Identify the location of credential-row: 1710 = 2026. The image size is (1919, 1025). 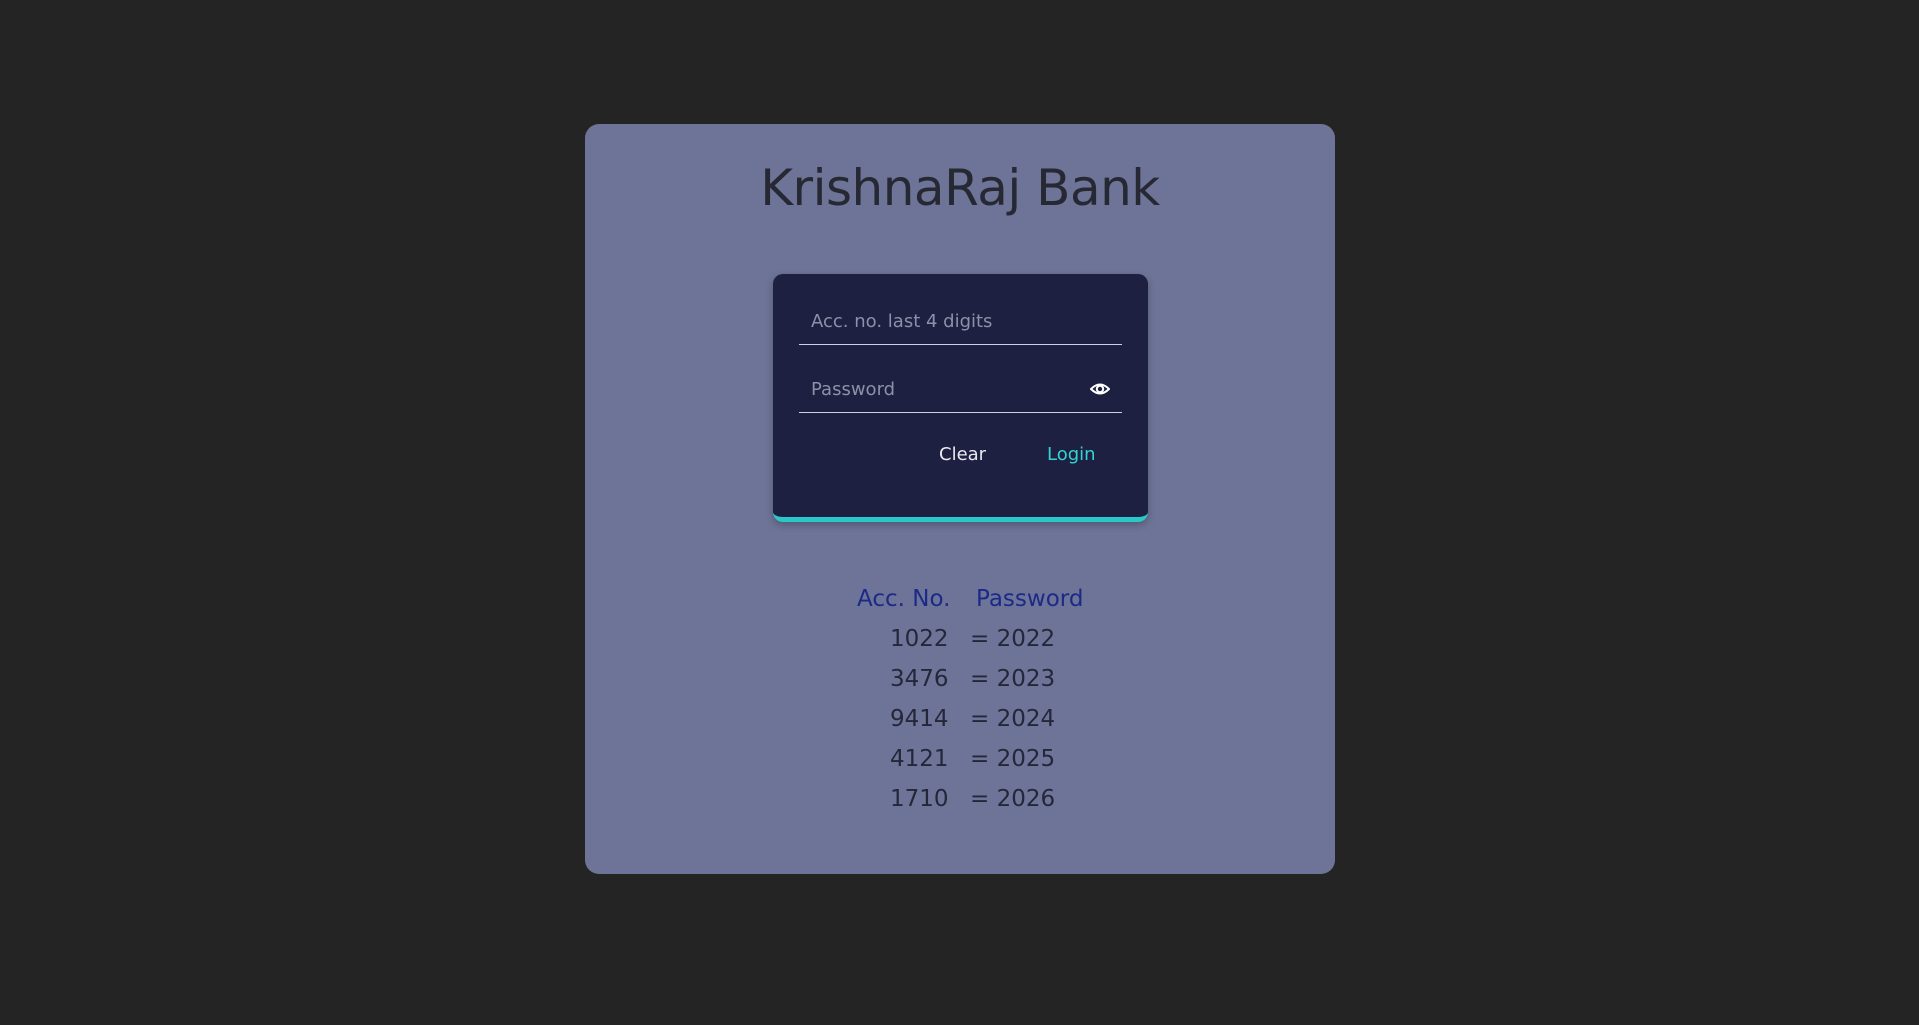
(960, 799).